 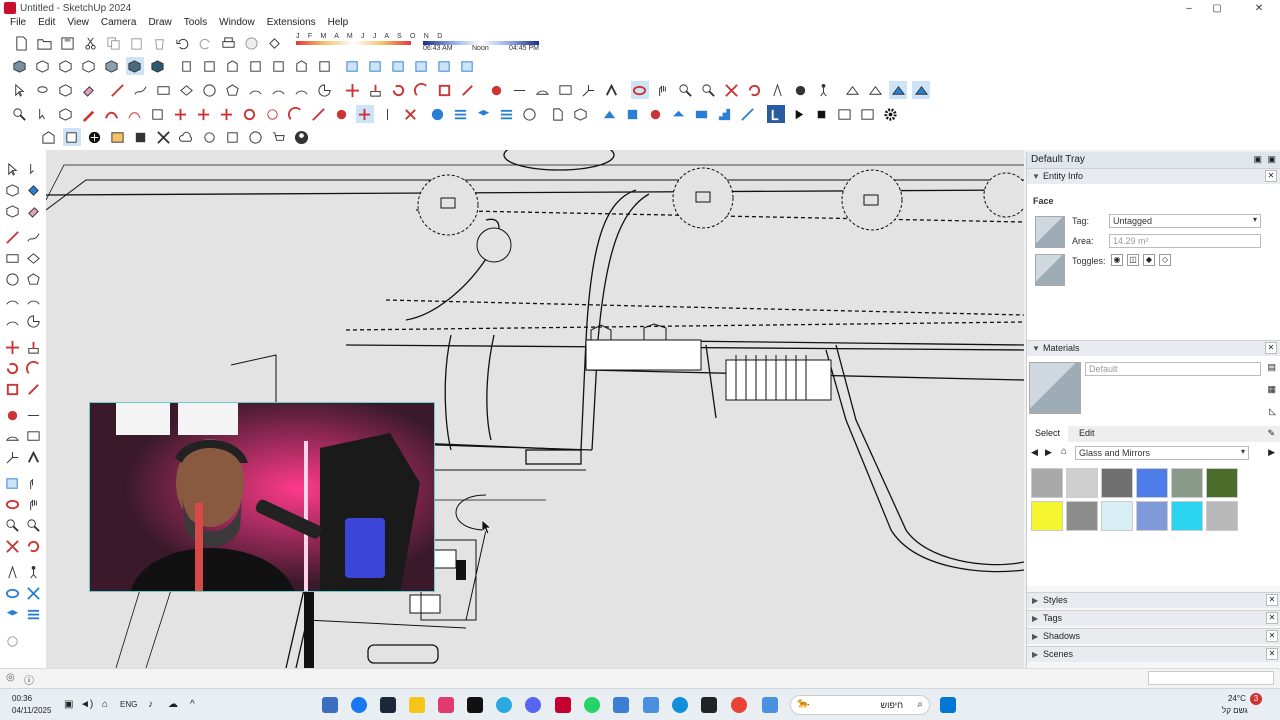 What do you see at coordinates (118, 137) in the screenshot?
I see `bricks-icon` at bounding box center [118, 137].